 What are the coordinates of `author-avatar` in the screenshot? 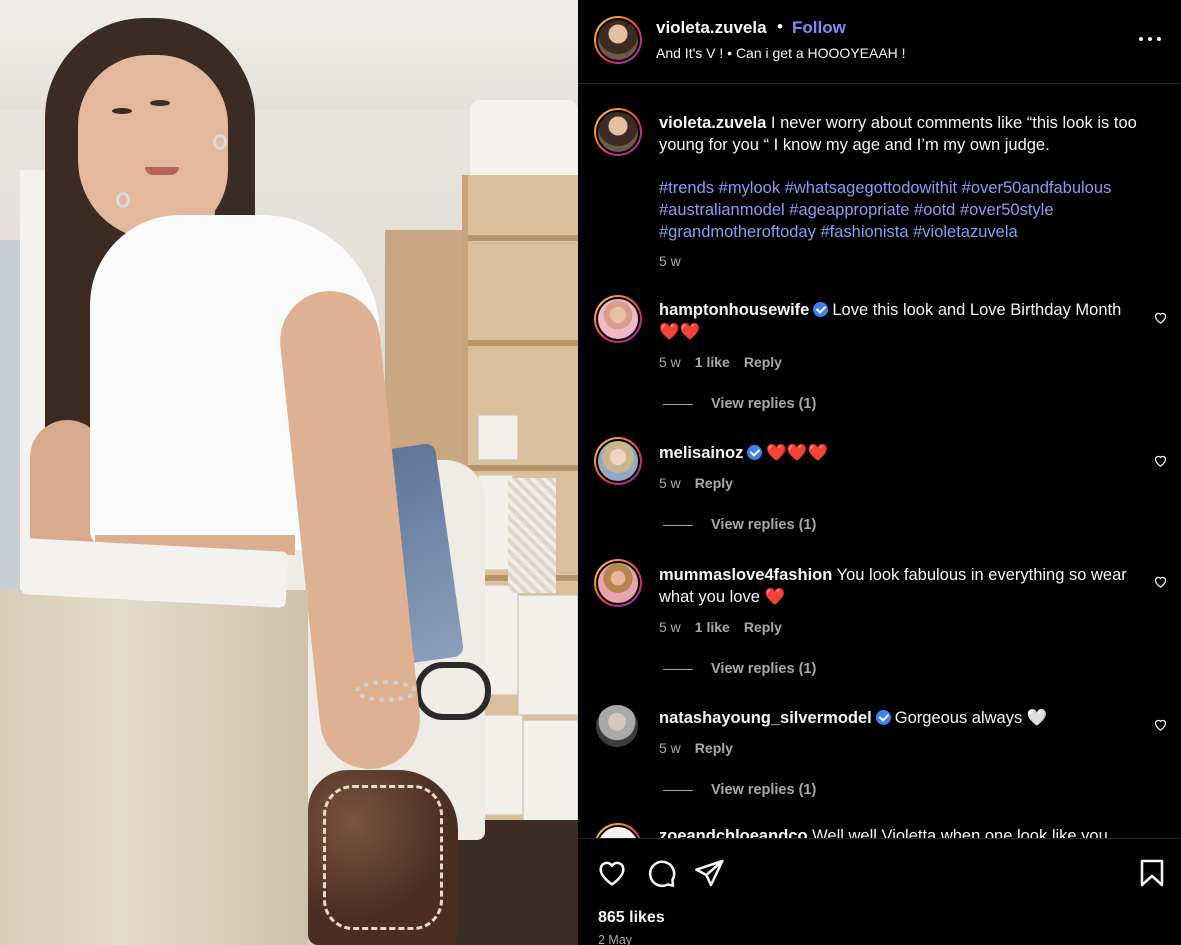 It's located at (618, 40).